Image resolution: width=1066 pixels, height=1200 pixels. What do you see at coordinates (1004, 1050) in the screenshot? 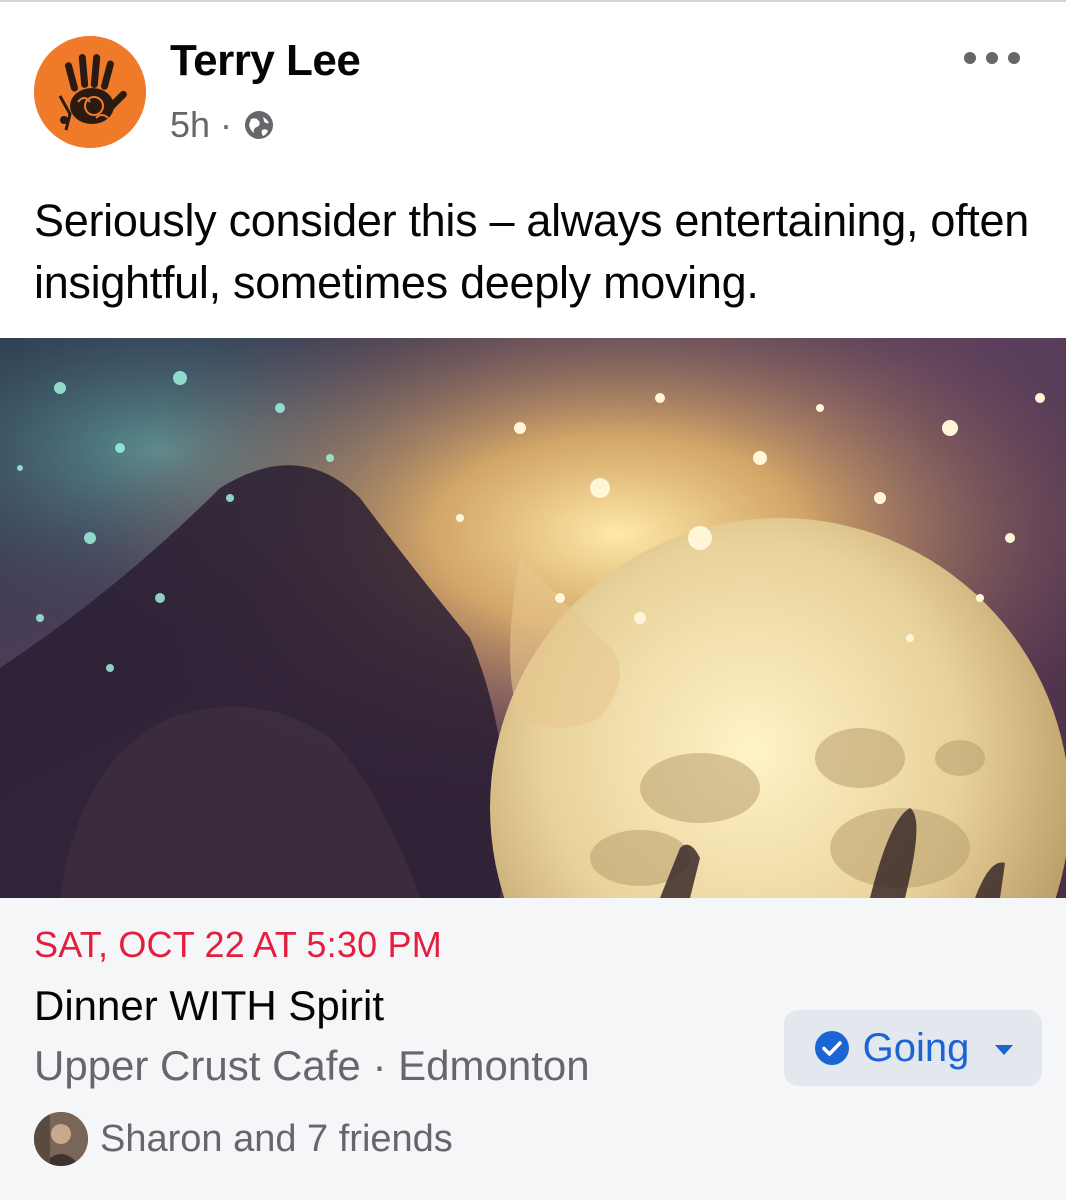
I see `caret-down-icon` at bounding box center [1004, 1050].